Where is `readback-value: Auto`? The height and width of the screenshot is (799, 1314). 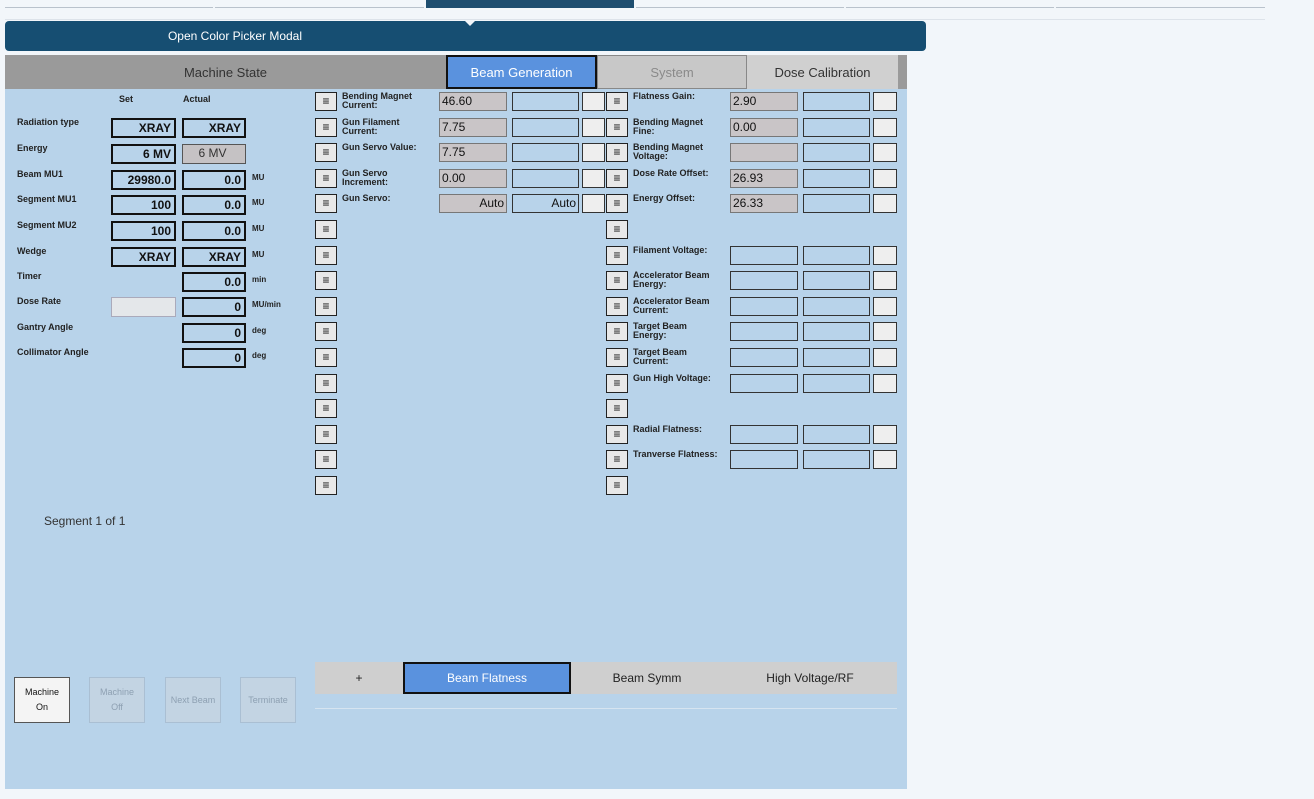
readback-value: Auto is located at coordinates (473, 203).